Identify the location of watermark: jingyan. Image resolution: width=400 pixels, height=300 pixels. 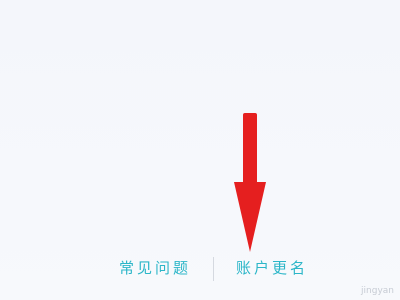
(377, 291).